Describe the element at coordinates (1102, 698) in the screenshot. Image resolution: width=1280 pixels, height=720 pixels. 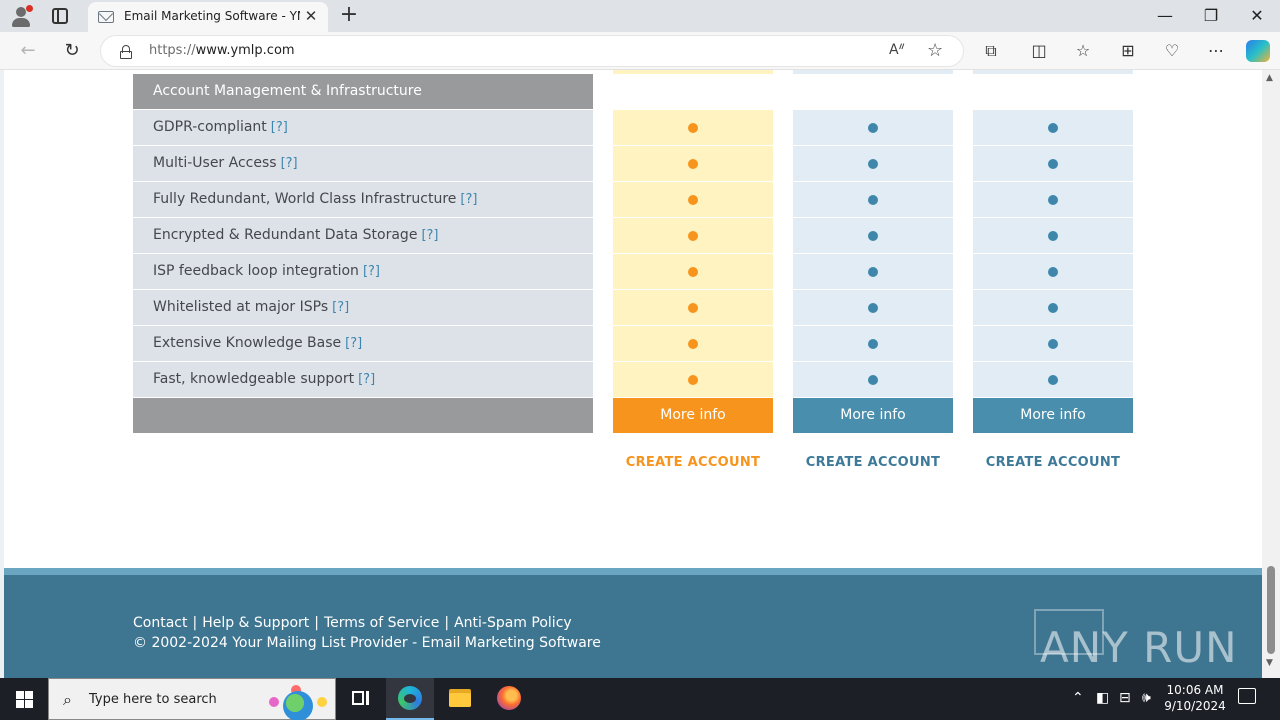
I see `meet-now-icon: ◧` at that location.